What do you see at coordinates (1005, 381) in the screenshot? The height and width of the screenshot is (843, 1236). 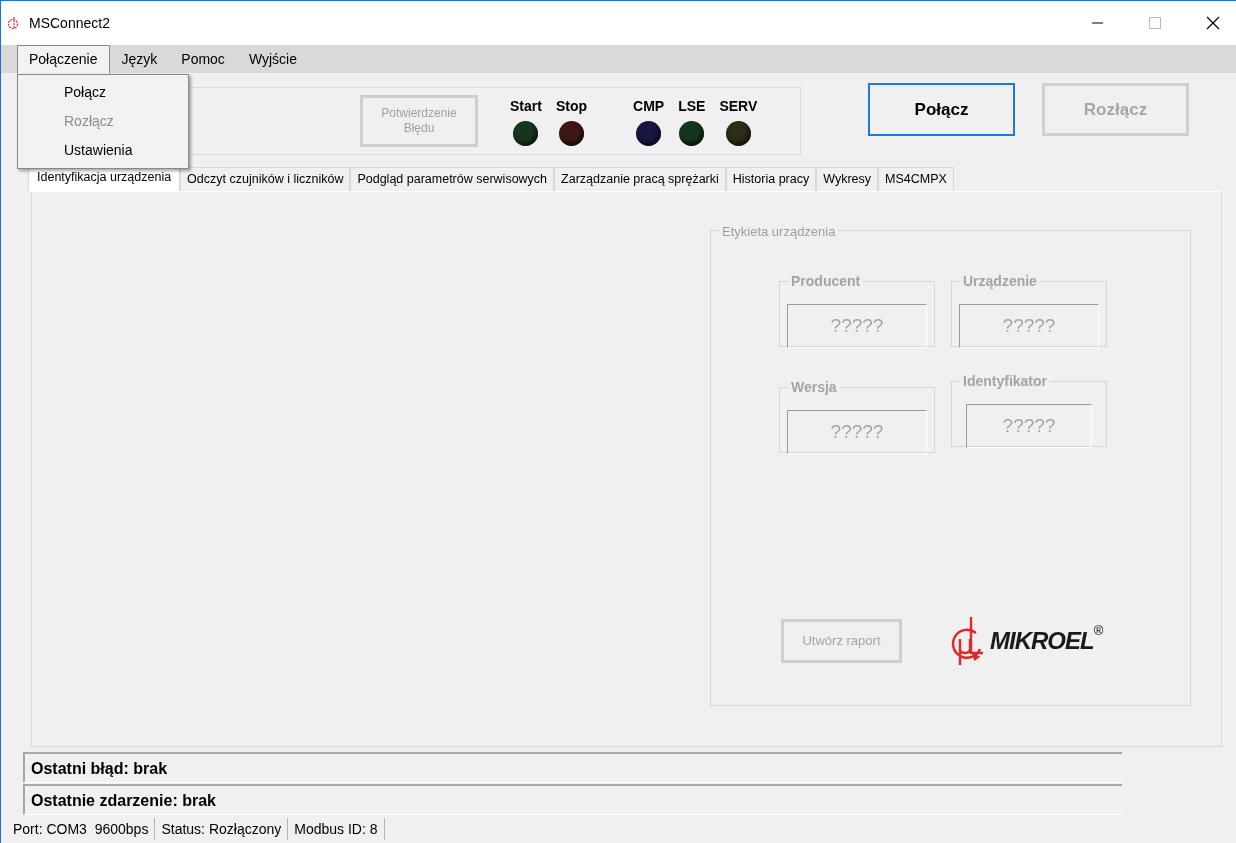 I see `field-label: Identyfikator` at bounding box center [1005, 381].